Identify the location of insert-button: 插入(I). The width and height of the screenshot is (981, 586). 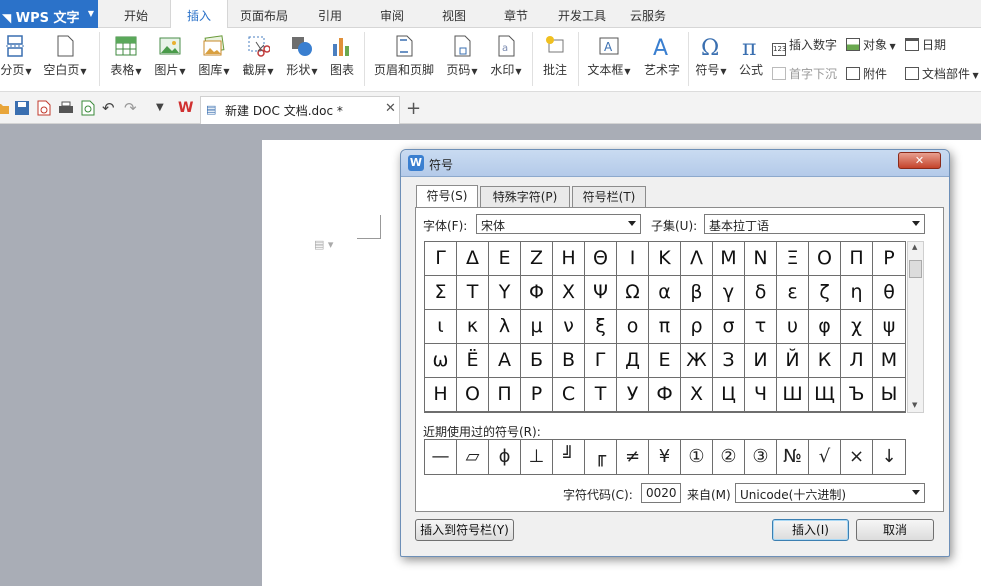
(810, 530).